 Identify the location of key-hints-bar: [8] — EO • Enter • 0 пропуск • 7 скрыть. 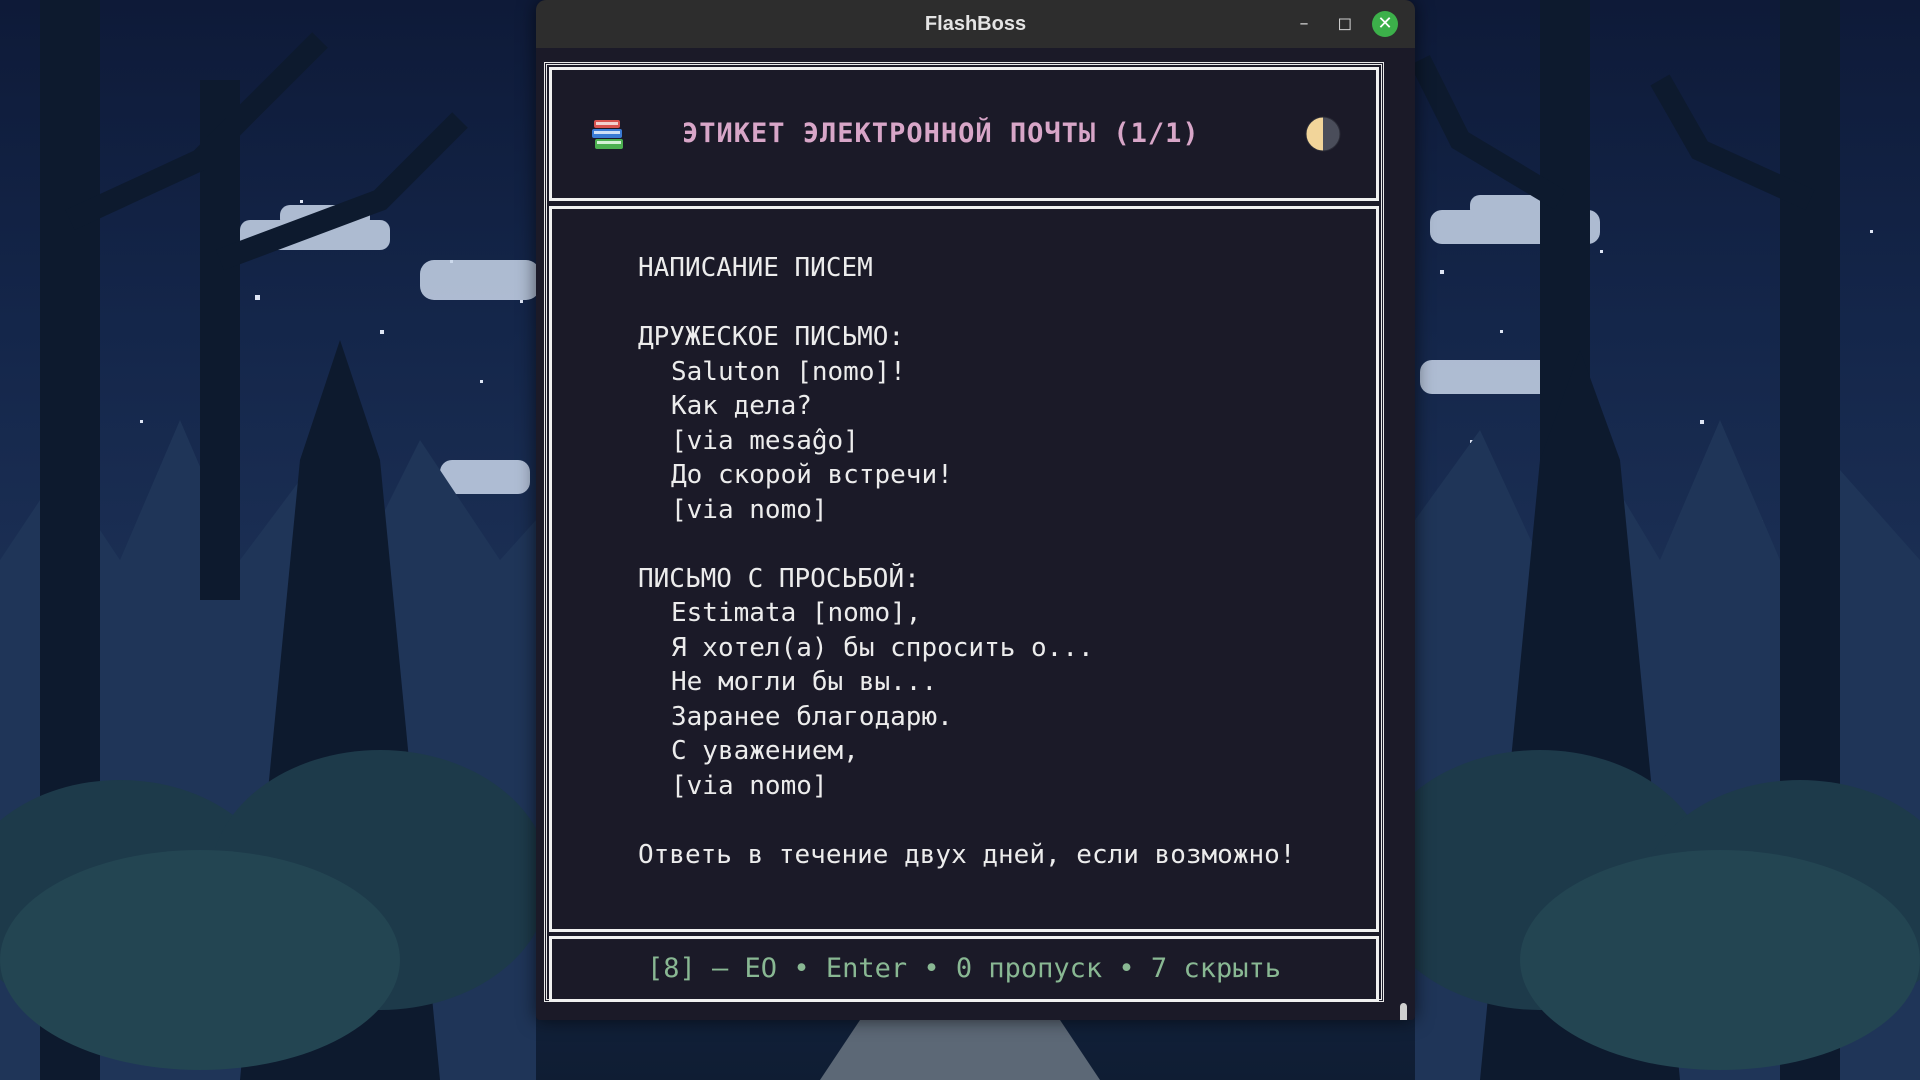
(964, 969).